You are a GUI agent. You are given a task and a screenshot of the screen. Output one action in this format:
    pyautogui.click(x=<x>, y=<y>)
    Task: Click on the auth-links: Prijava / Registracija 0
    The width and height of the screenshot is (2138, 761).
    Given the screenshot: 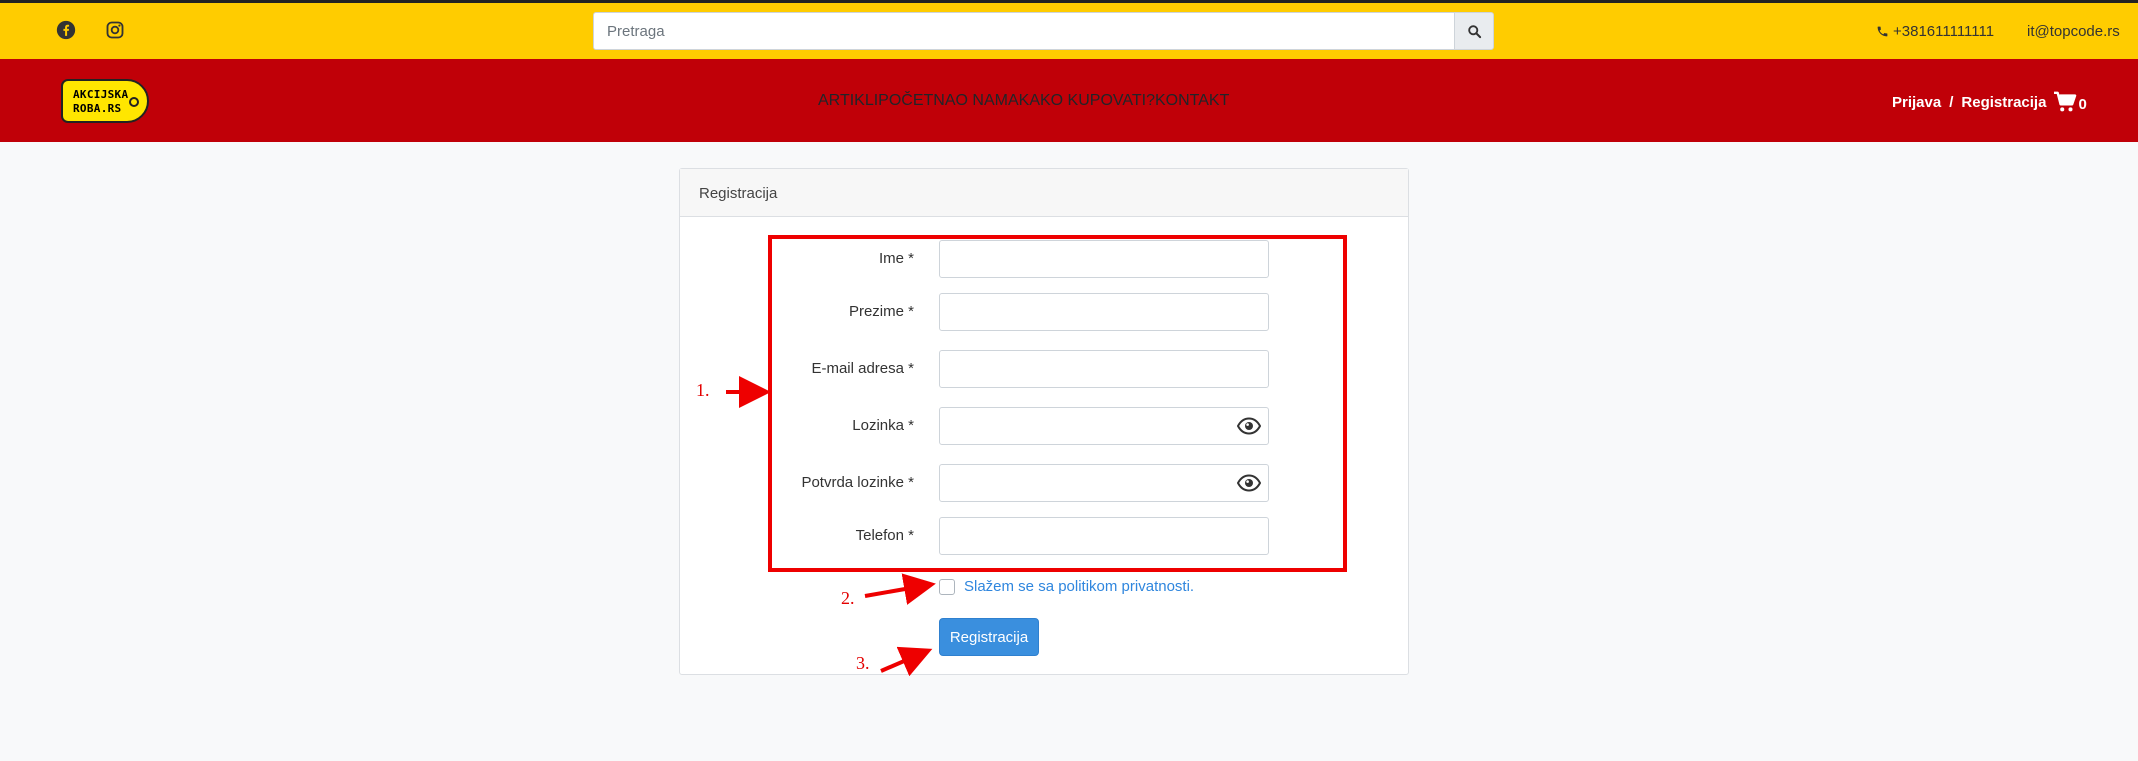 What is the action you would take?
    pyautogui.click(x=1989, y=102)
    